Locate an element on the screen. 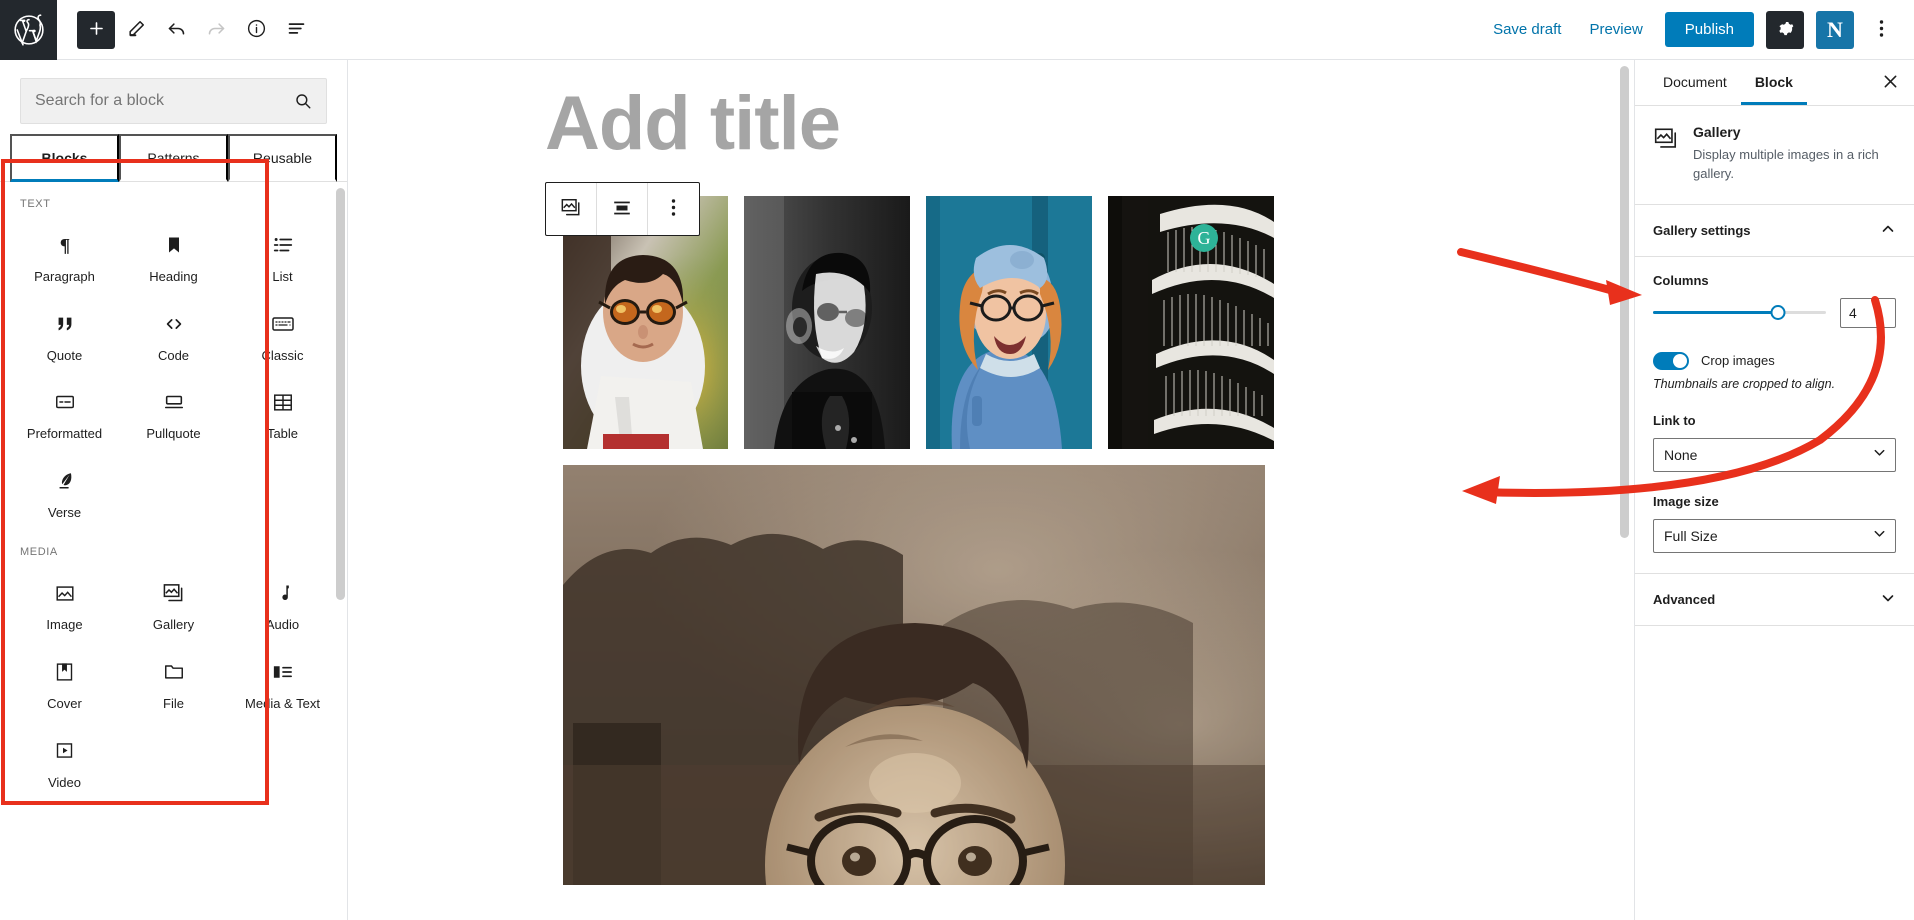 The image size is (1914, 920). close-sidebar-button is located at coordinates (1890, 84).